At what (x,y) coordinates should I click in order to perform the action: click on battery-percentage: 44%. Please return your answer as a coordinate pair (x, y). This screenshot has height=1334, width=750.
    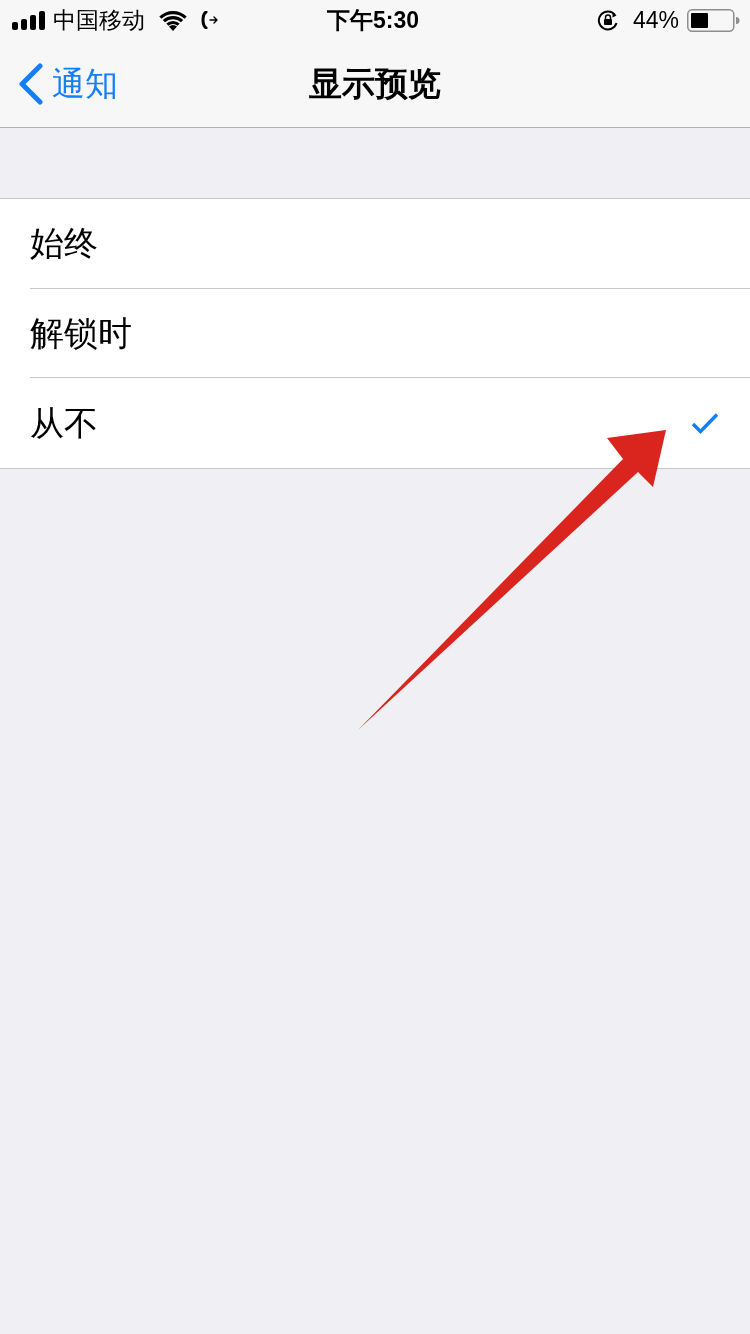
    Looking at the image, I should click on (655, 20).